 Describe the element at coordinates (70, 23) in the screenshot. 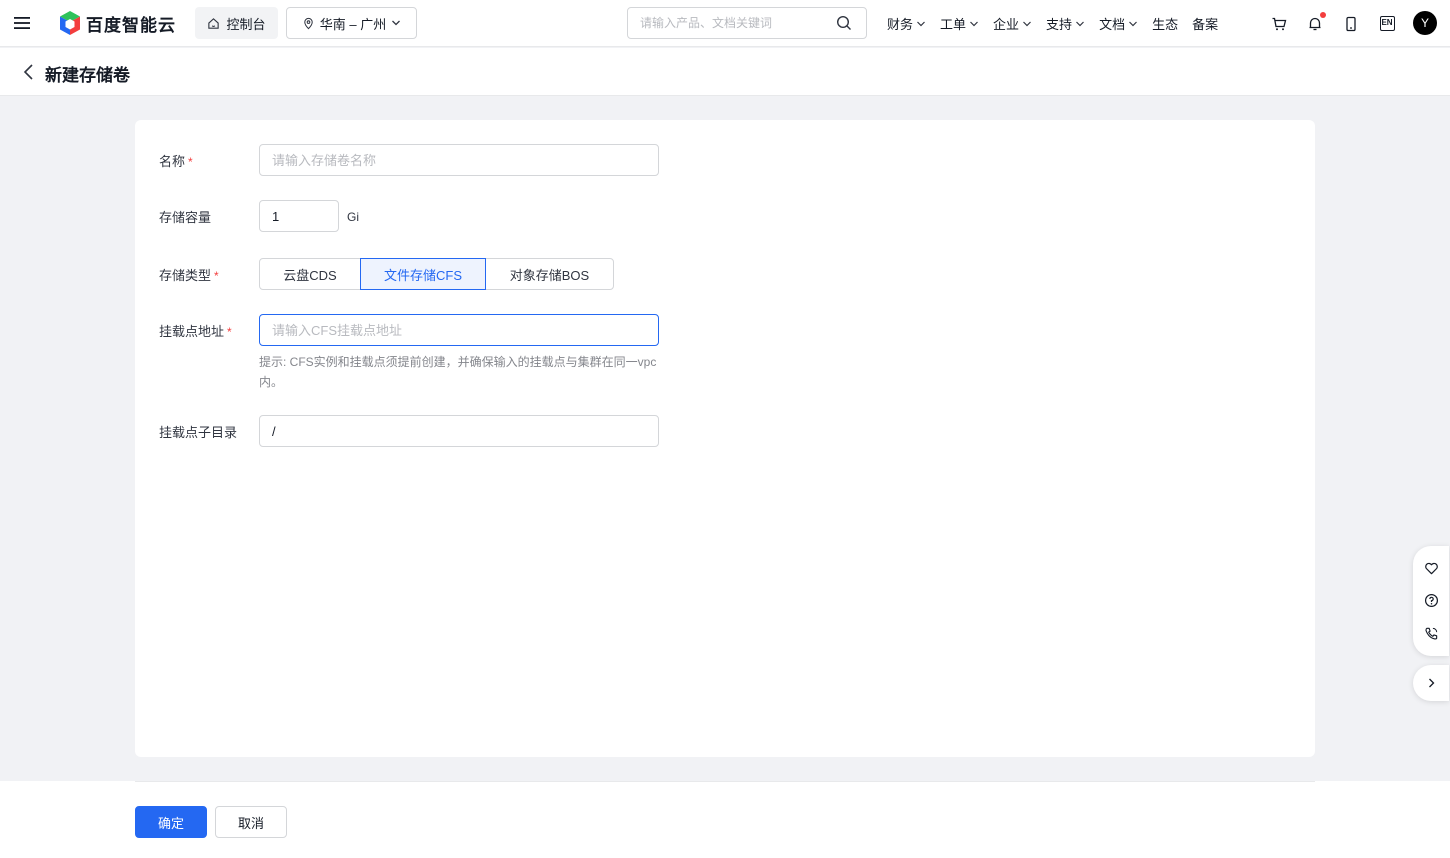

I see `baidu-cloud-logo-icon` at that location.